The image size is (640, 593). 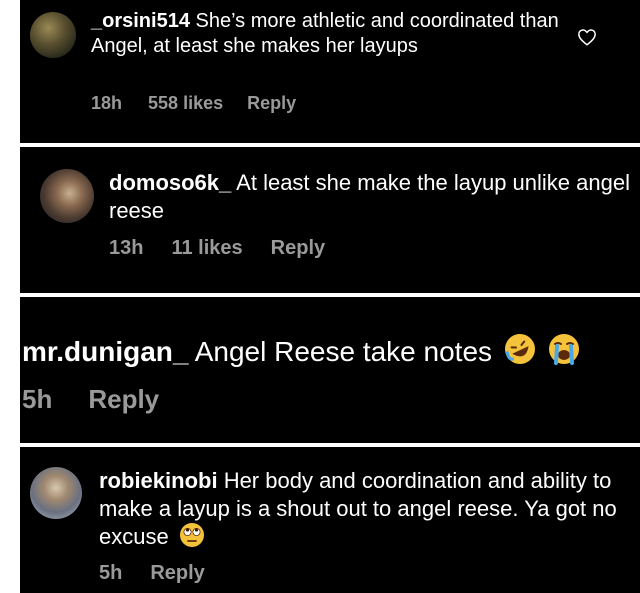 What do you see at coordinates (185, 103) in the screenshot?
I see `comment-likes: 558 likes` at bounding box center [185, 103].